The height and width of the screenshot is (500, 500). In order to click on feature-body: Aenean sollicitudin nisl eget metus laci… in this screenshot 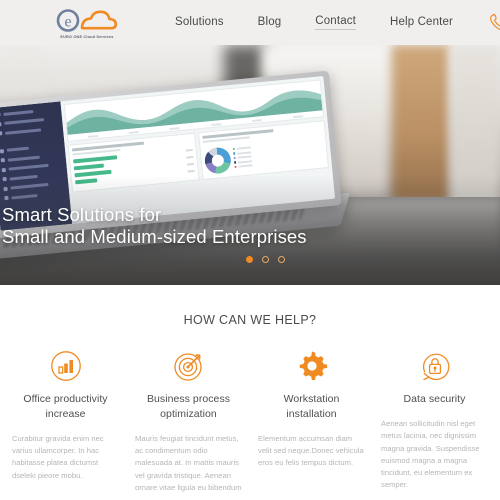, I will do `click(430, 454)`.